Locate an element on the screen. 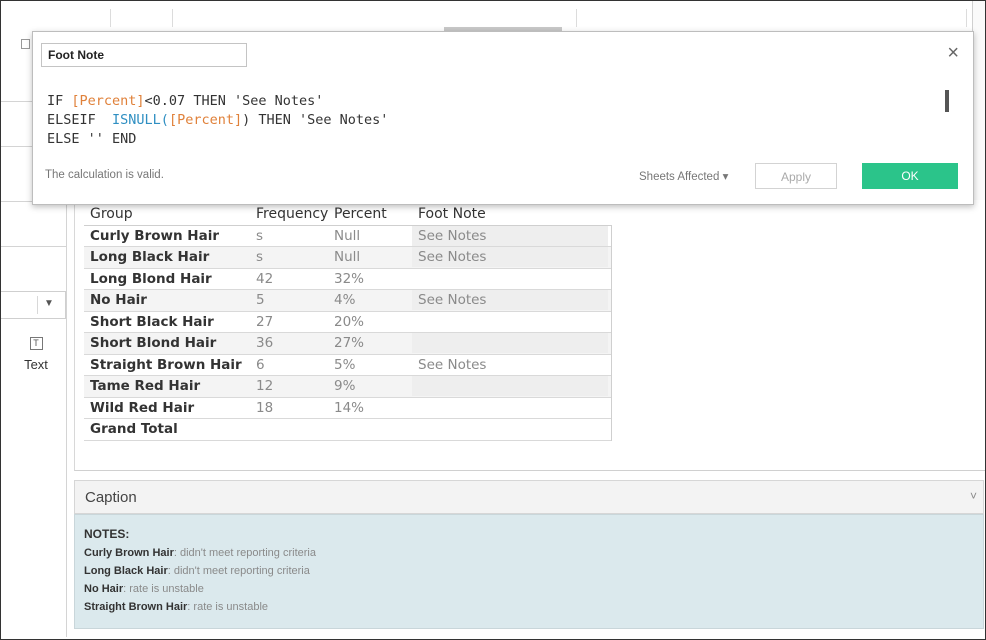  percent-cell: 14% is located at coordinates (349, 407).